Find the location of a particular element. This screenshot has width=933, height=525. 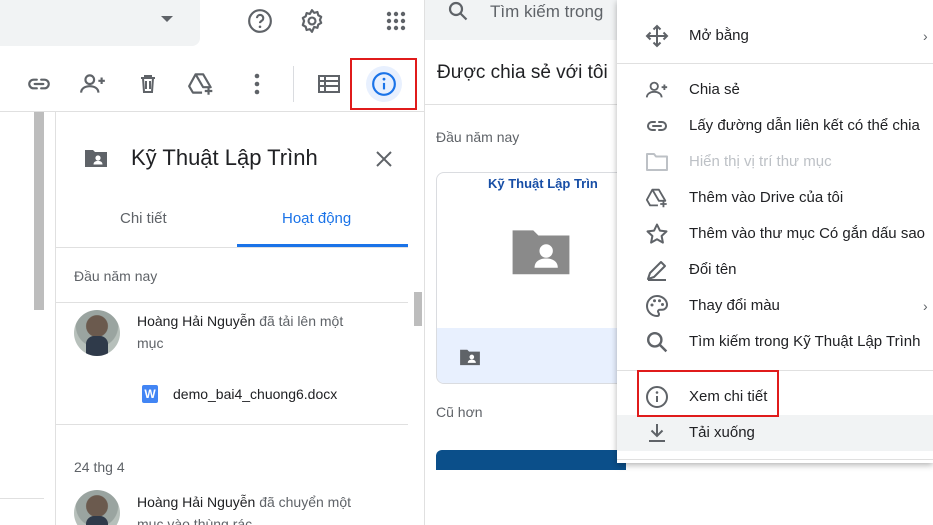

activity-description: Hoàng Hải Nguyễn đã tải lên một mục is located at coordinates (267, 332).